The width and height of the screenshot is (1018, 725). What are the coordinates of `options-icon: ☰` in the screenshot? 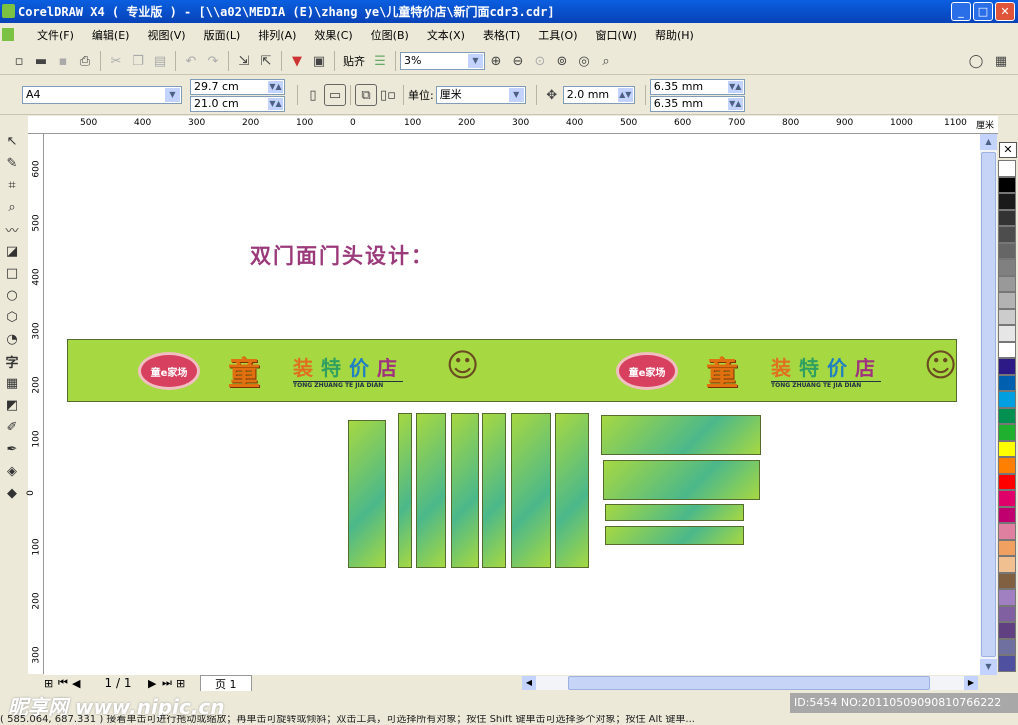 It's located at (380, 61).